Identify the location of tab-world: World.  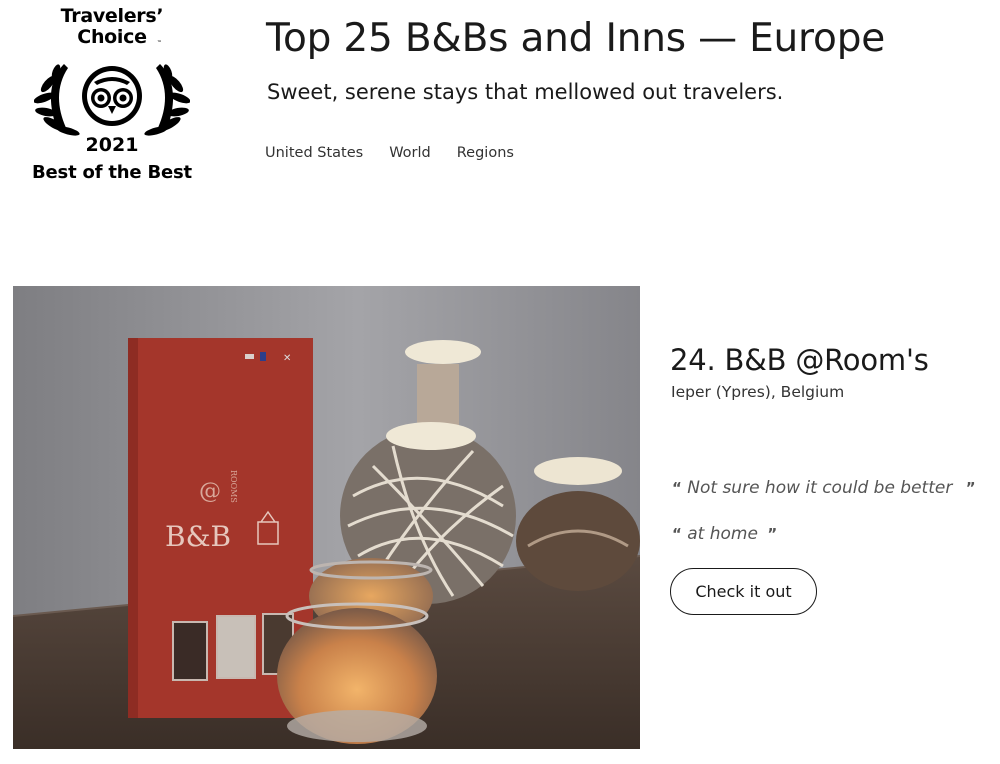
(410, 153).